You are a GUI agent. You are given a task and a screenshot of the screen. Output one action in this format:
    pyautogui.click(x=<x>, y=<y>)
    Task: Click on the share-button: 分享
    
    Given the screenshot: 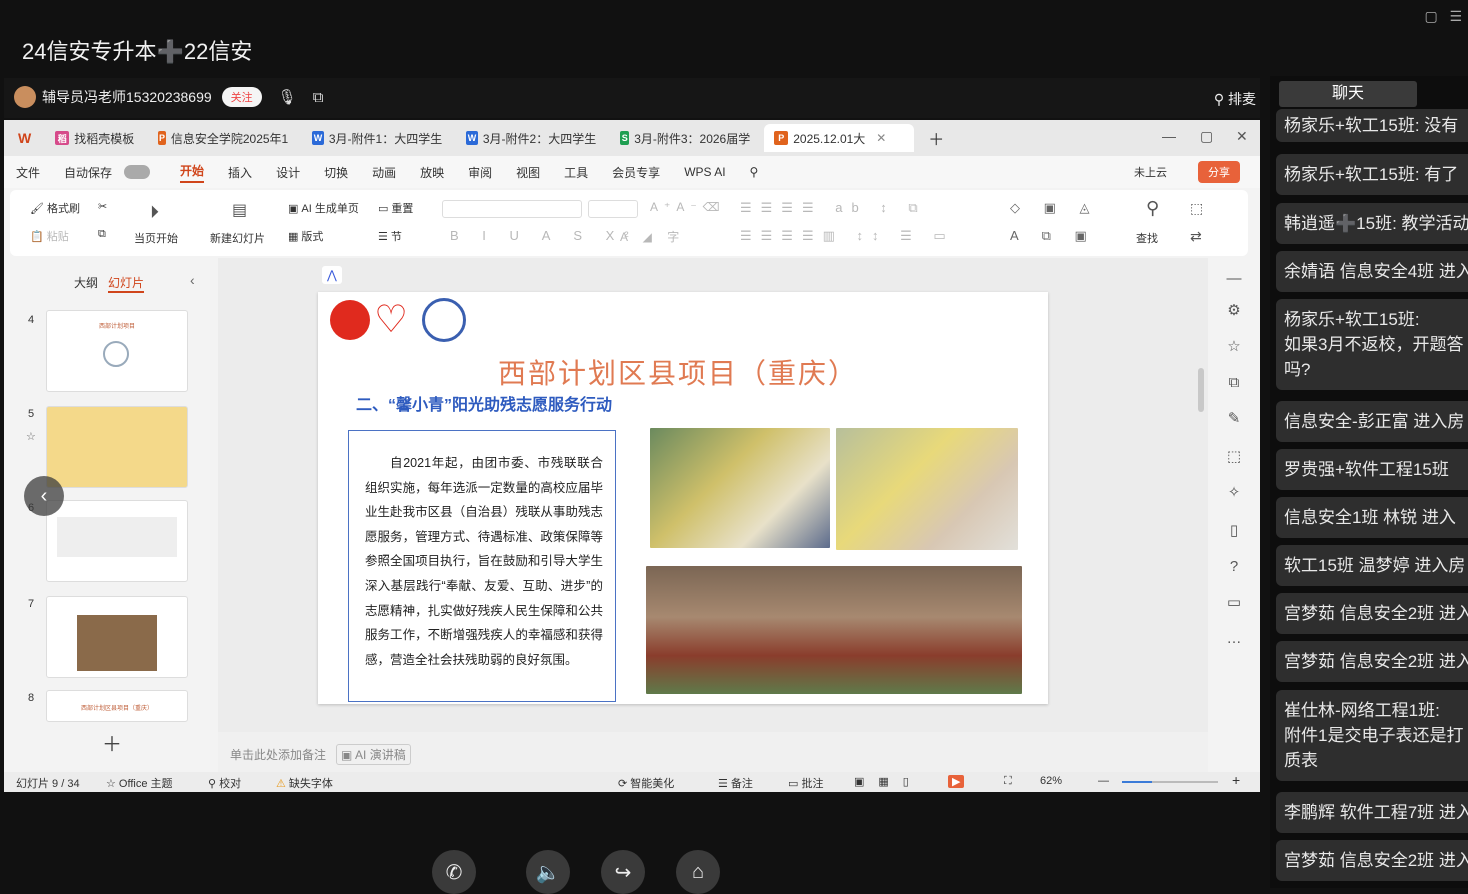 What is the action you would take?
    pyautogui.click(x=1219, y=172)
    